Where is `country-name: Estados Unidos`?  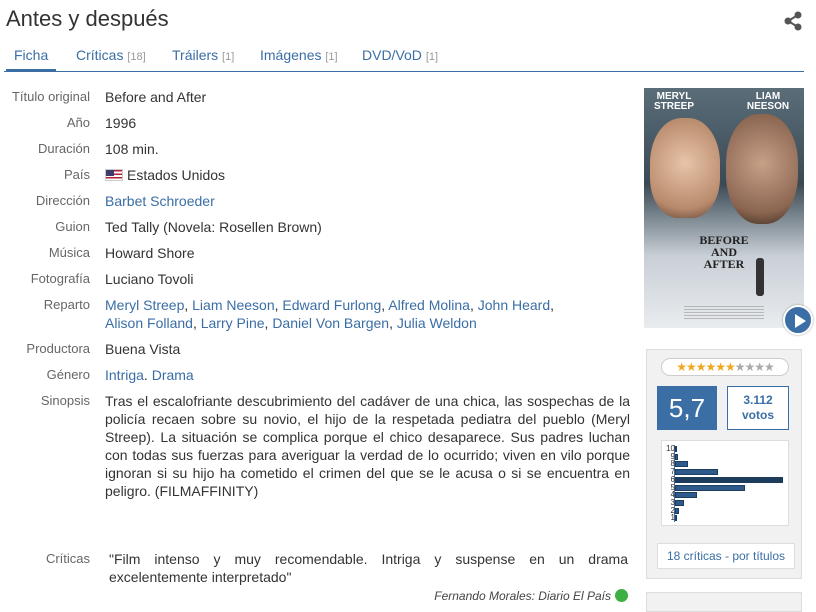 country-name: Estados Unidos is located at coordinates (176, 175).